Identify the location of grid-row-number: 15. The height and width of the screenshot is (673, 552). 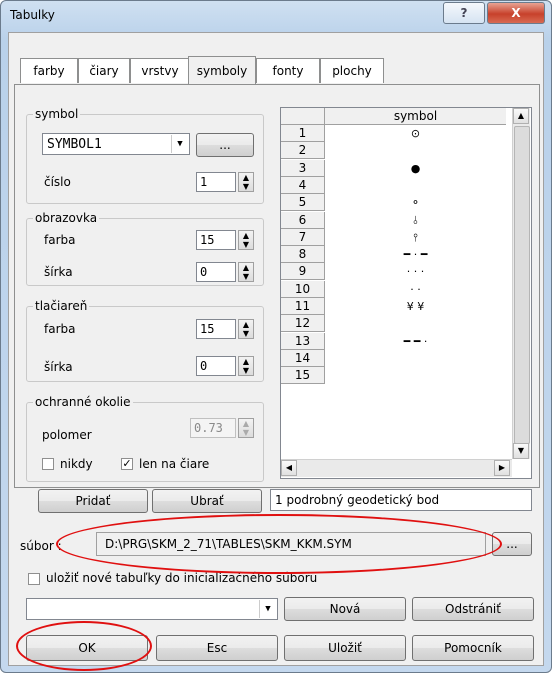
(303, 376).